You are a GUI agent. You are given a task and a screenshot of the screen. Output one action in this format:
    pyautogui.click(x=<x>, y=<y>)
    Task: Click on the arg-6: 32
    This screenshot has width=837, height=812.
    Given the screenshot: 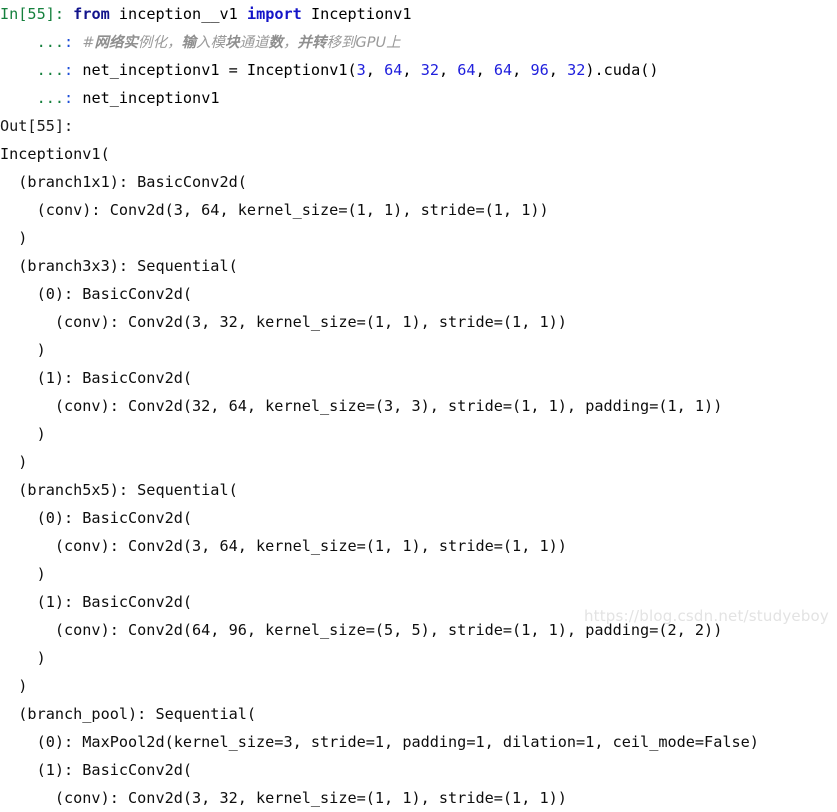 What is the action you would take?
    pyautogui.click(x=576, y=70)
    